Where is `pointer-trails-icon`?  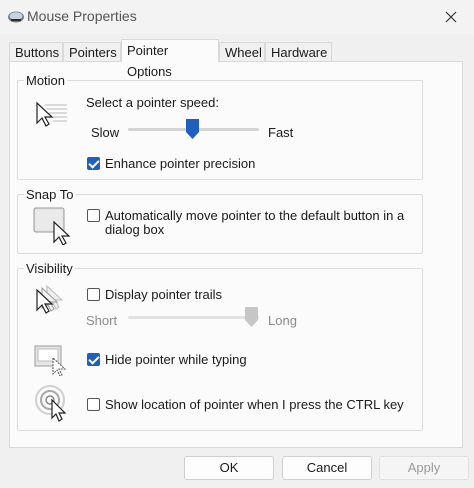
pointer-trails-icon is located at coordinates (50, 299).